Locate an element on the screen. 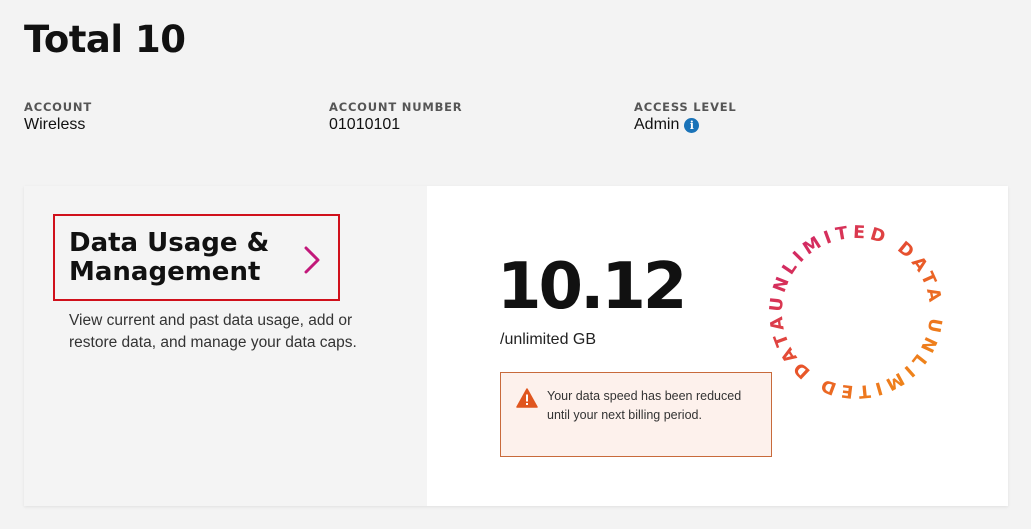  data-usage-value: 10.12 is located at coordinates (592, 287).